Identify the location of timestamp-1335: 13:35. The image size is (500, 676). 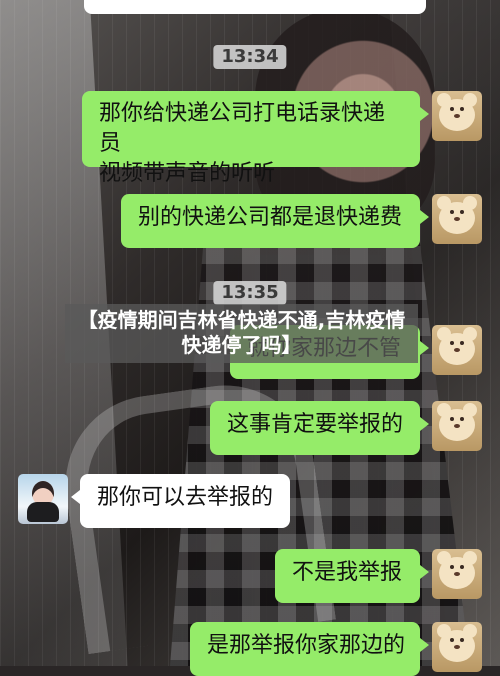
(250, 293).